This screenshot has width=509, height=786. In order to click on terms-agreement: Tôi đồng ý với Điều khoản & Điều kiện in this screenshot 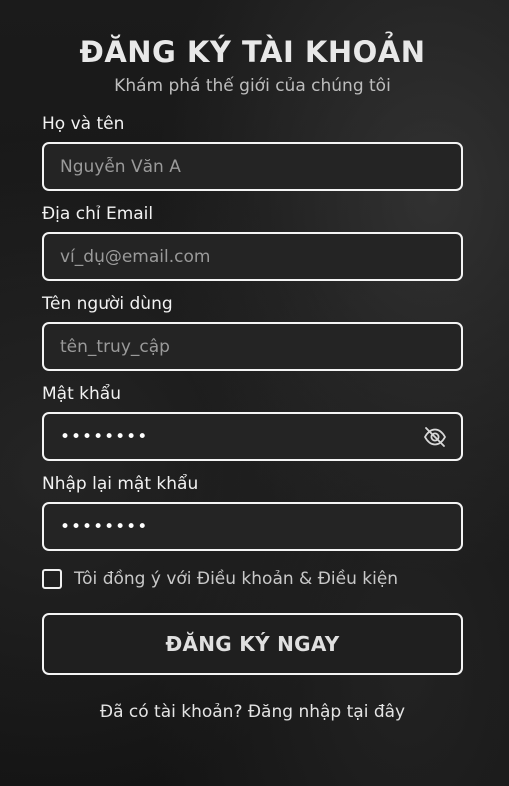, I will do `click(252, 579)`.